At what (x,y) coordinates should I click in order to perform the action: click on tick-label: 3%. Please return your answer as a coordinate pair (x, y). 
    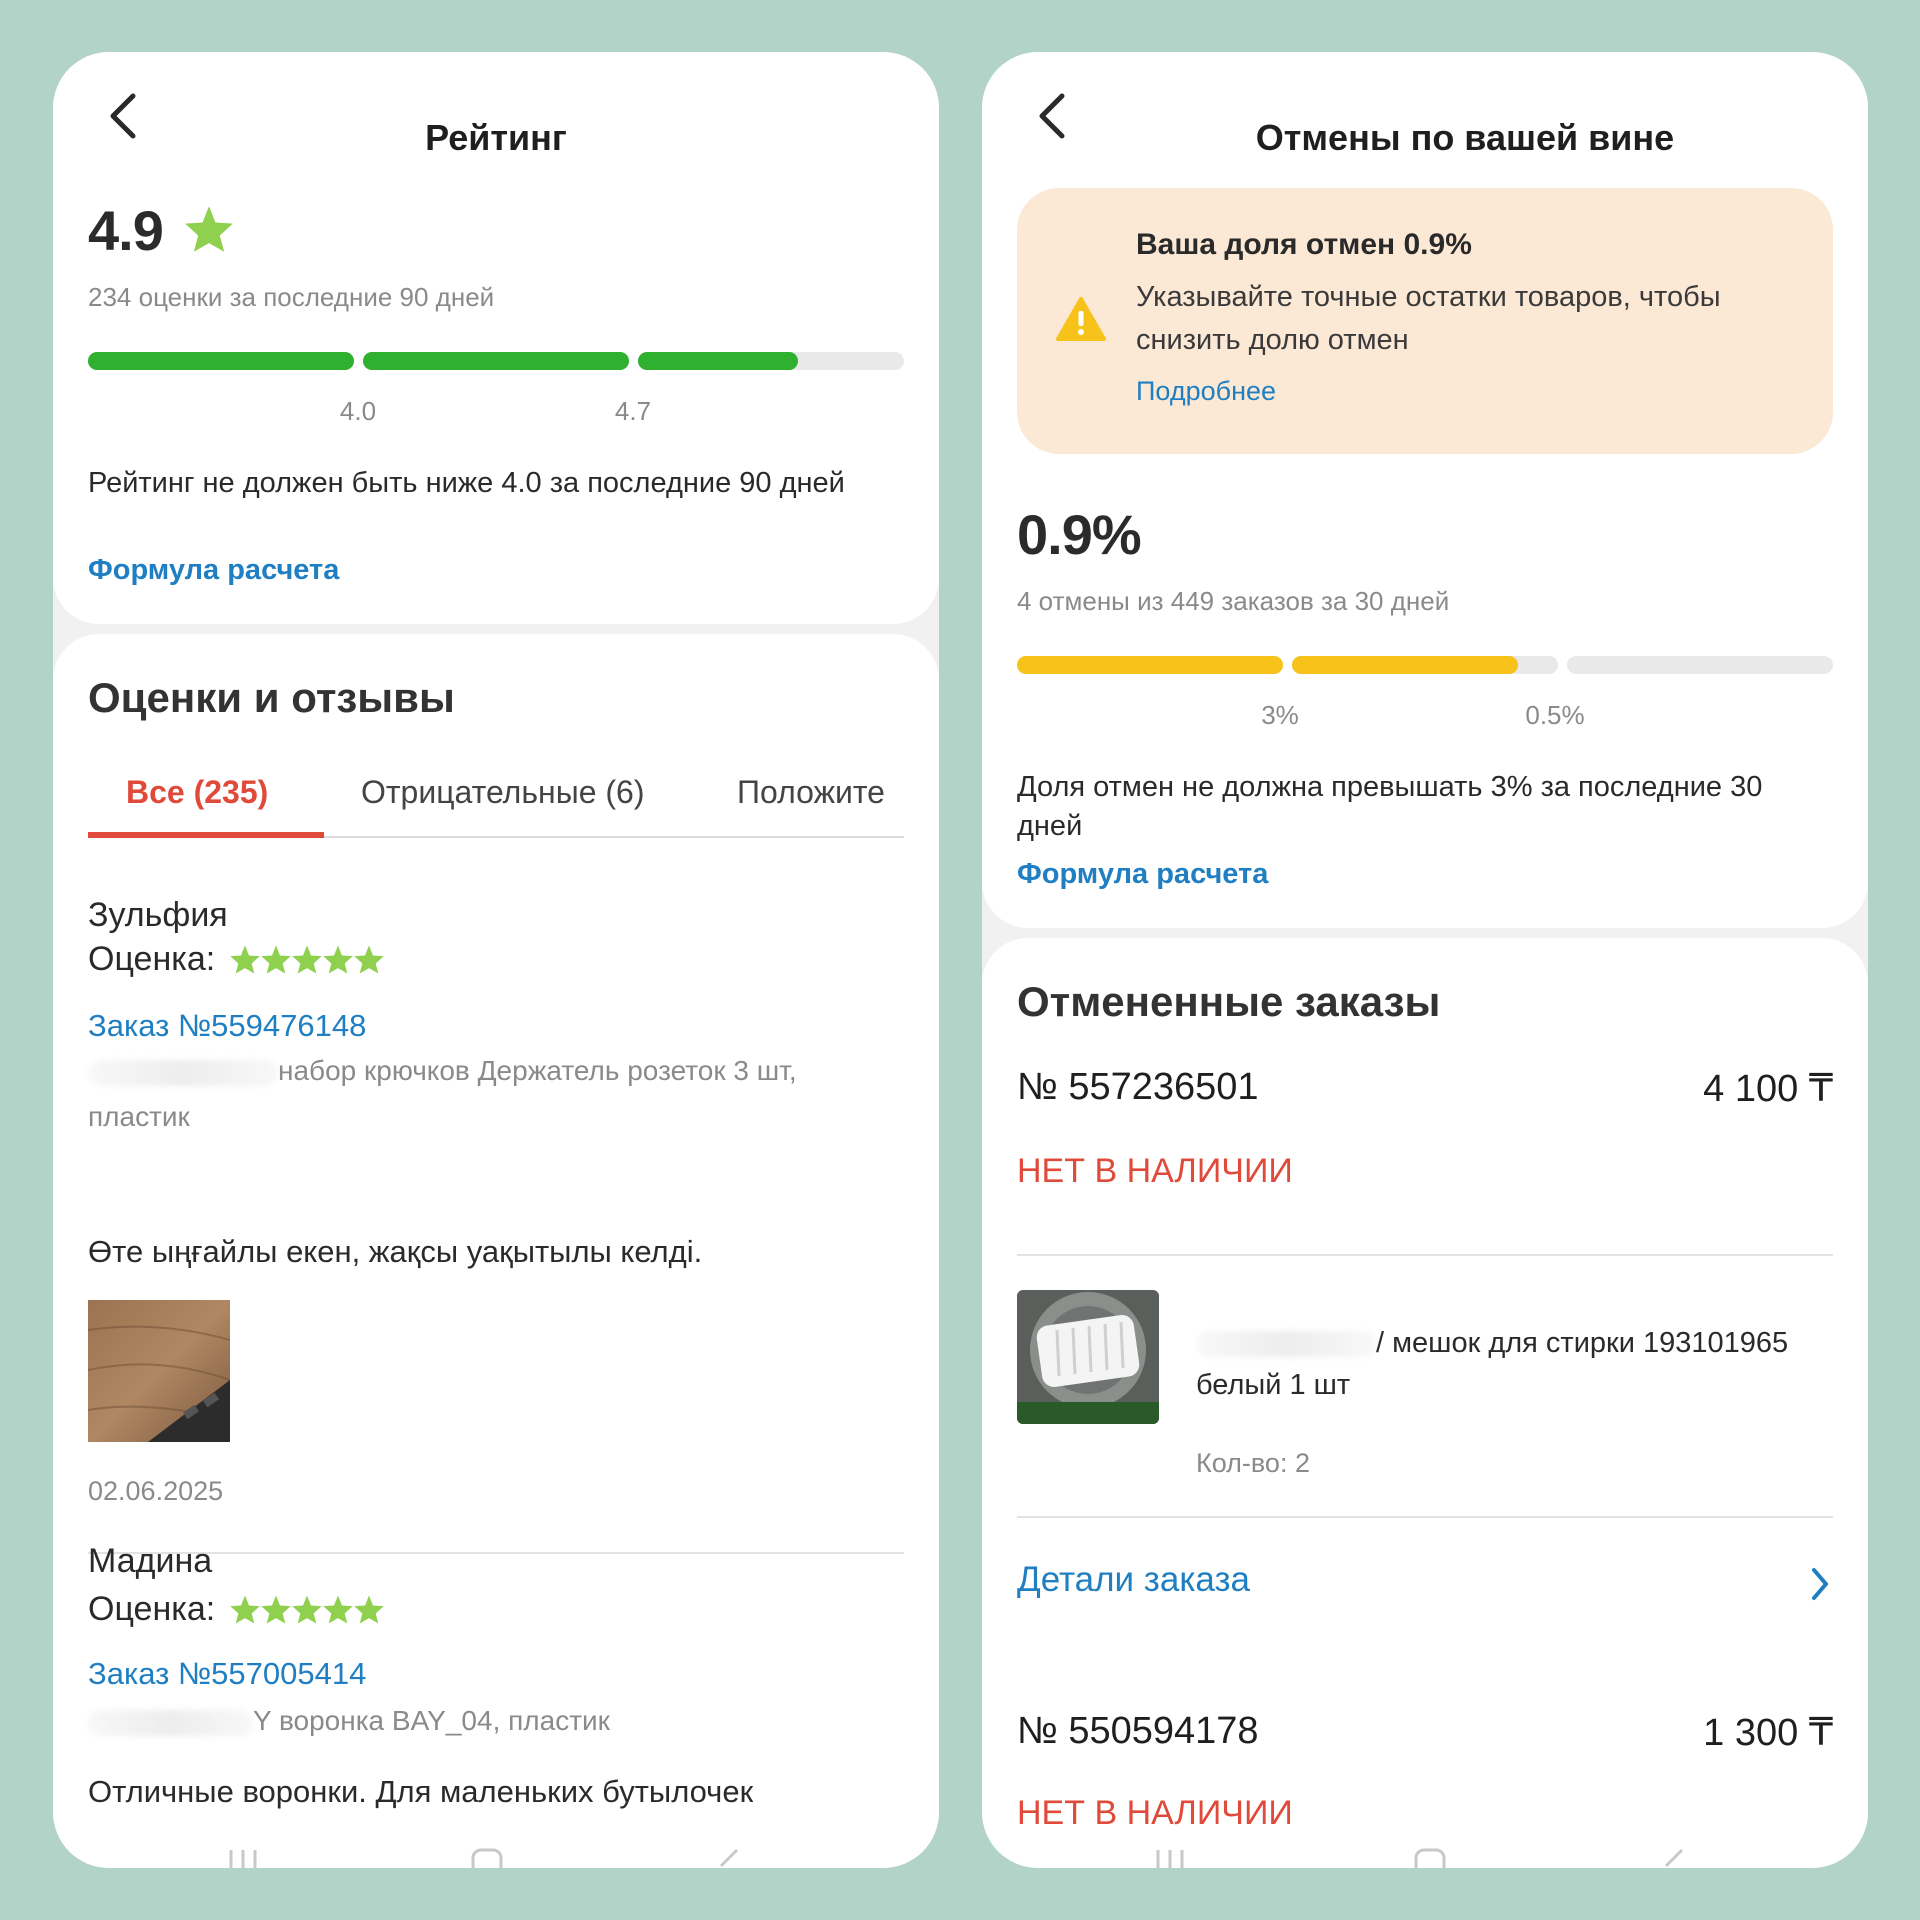
    Looking at the image, I should click on (1280, 715).